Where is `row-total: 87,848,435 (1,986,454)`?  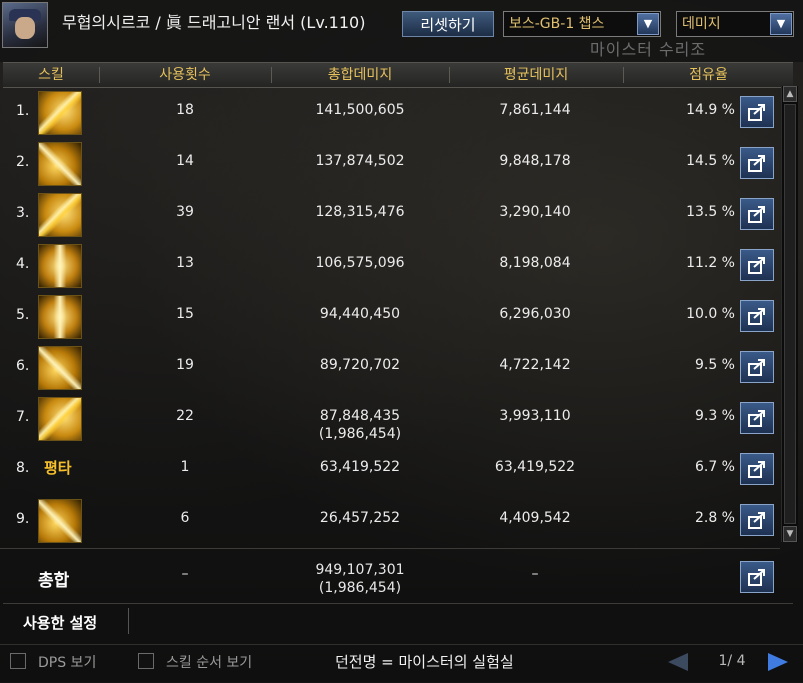 row-total: 87,848,435 (1,986,454) is located at coordinates (360, 425).